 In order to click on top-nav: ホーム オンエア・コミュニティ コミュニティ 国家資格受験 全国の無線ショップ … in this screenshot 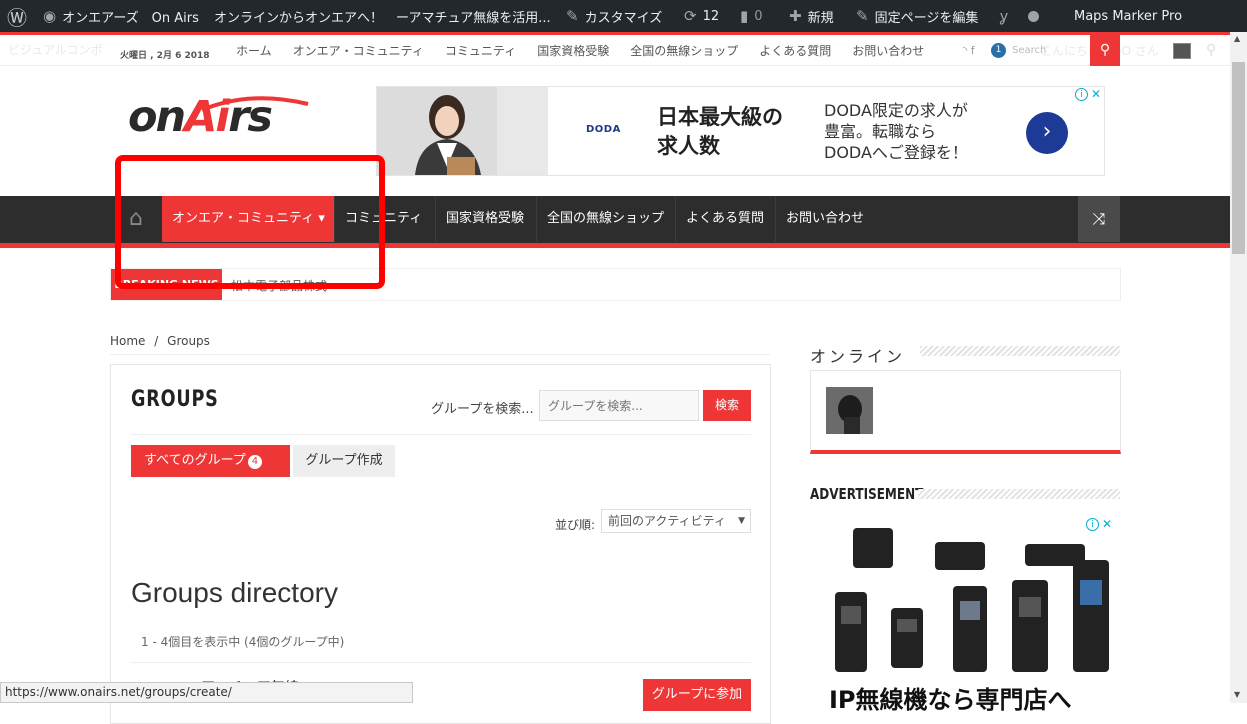, I will do `click(590, 50)`.